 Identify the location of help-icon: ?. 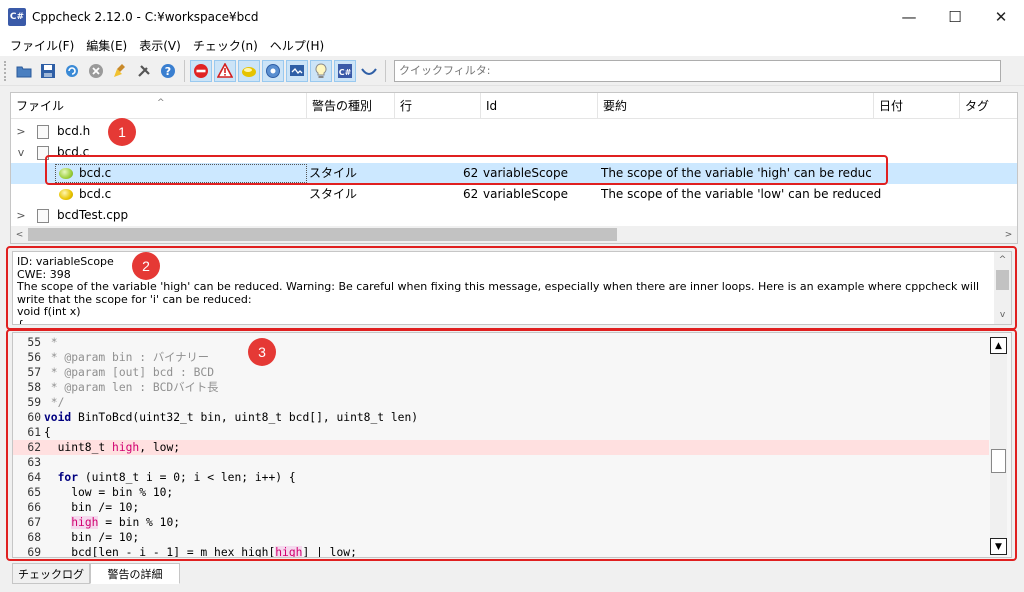
(168, 71).